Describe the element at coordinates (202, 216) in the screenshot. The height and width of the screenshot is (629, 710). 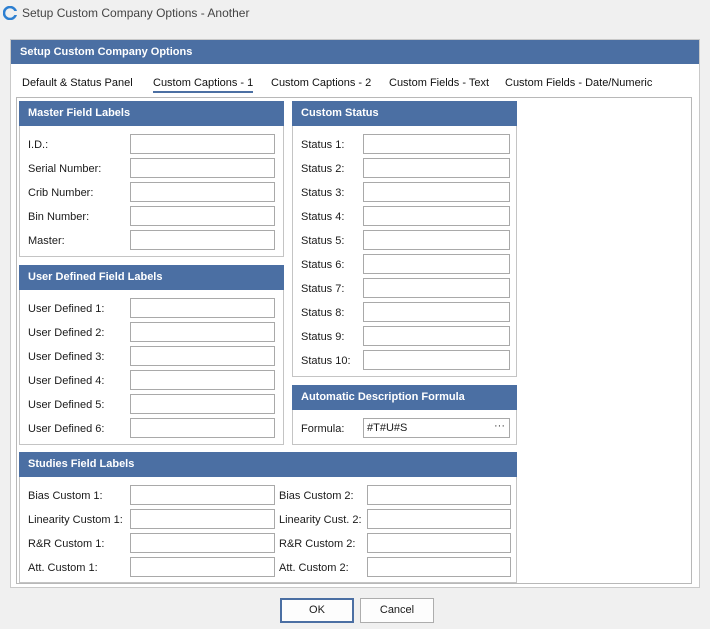
I see `bin-number-label-input` at that location.